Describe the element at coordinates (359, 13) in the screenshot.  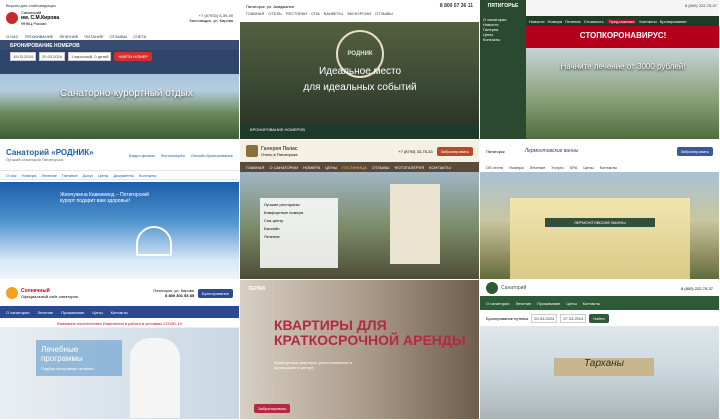
I see `nav-item: ЭКСКУРСИИ` at that location.